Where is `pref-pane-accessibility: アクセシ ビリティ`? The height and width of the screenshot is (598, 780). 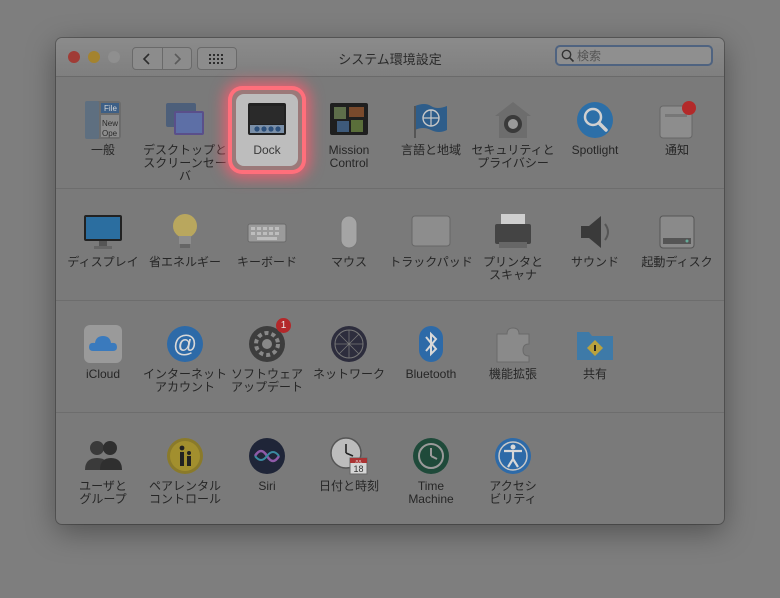 pref-pane-accessibility: アクセシ ビリティ is located at coordinates (513, 480).